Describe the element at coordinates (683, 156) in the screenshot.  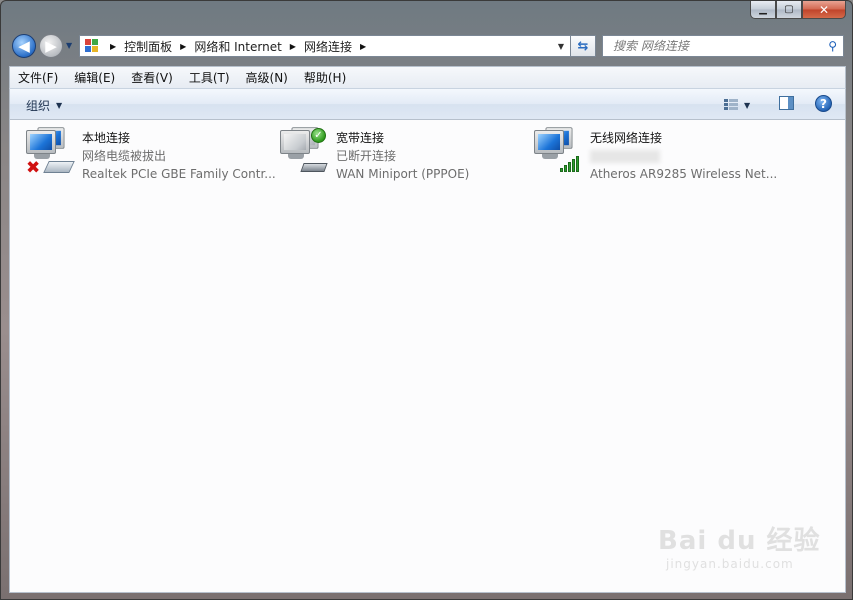
I see `connection-status-redacted` at that location.